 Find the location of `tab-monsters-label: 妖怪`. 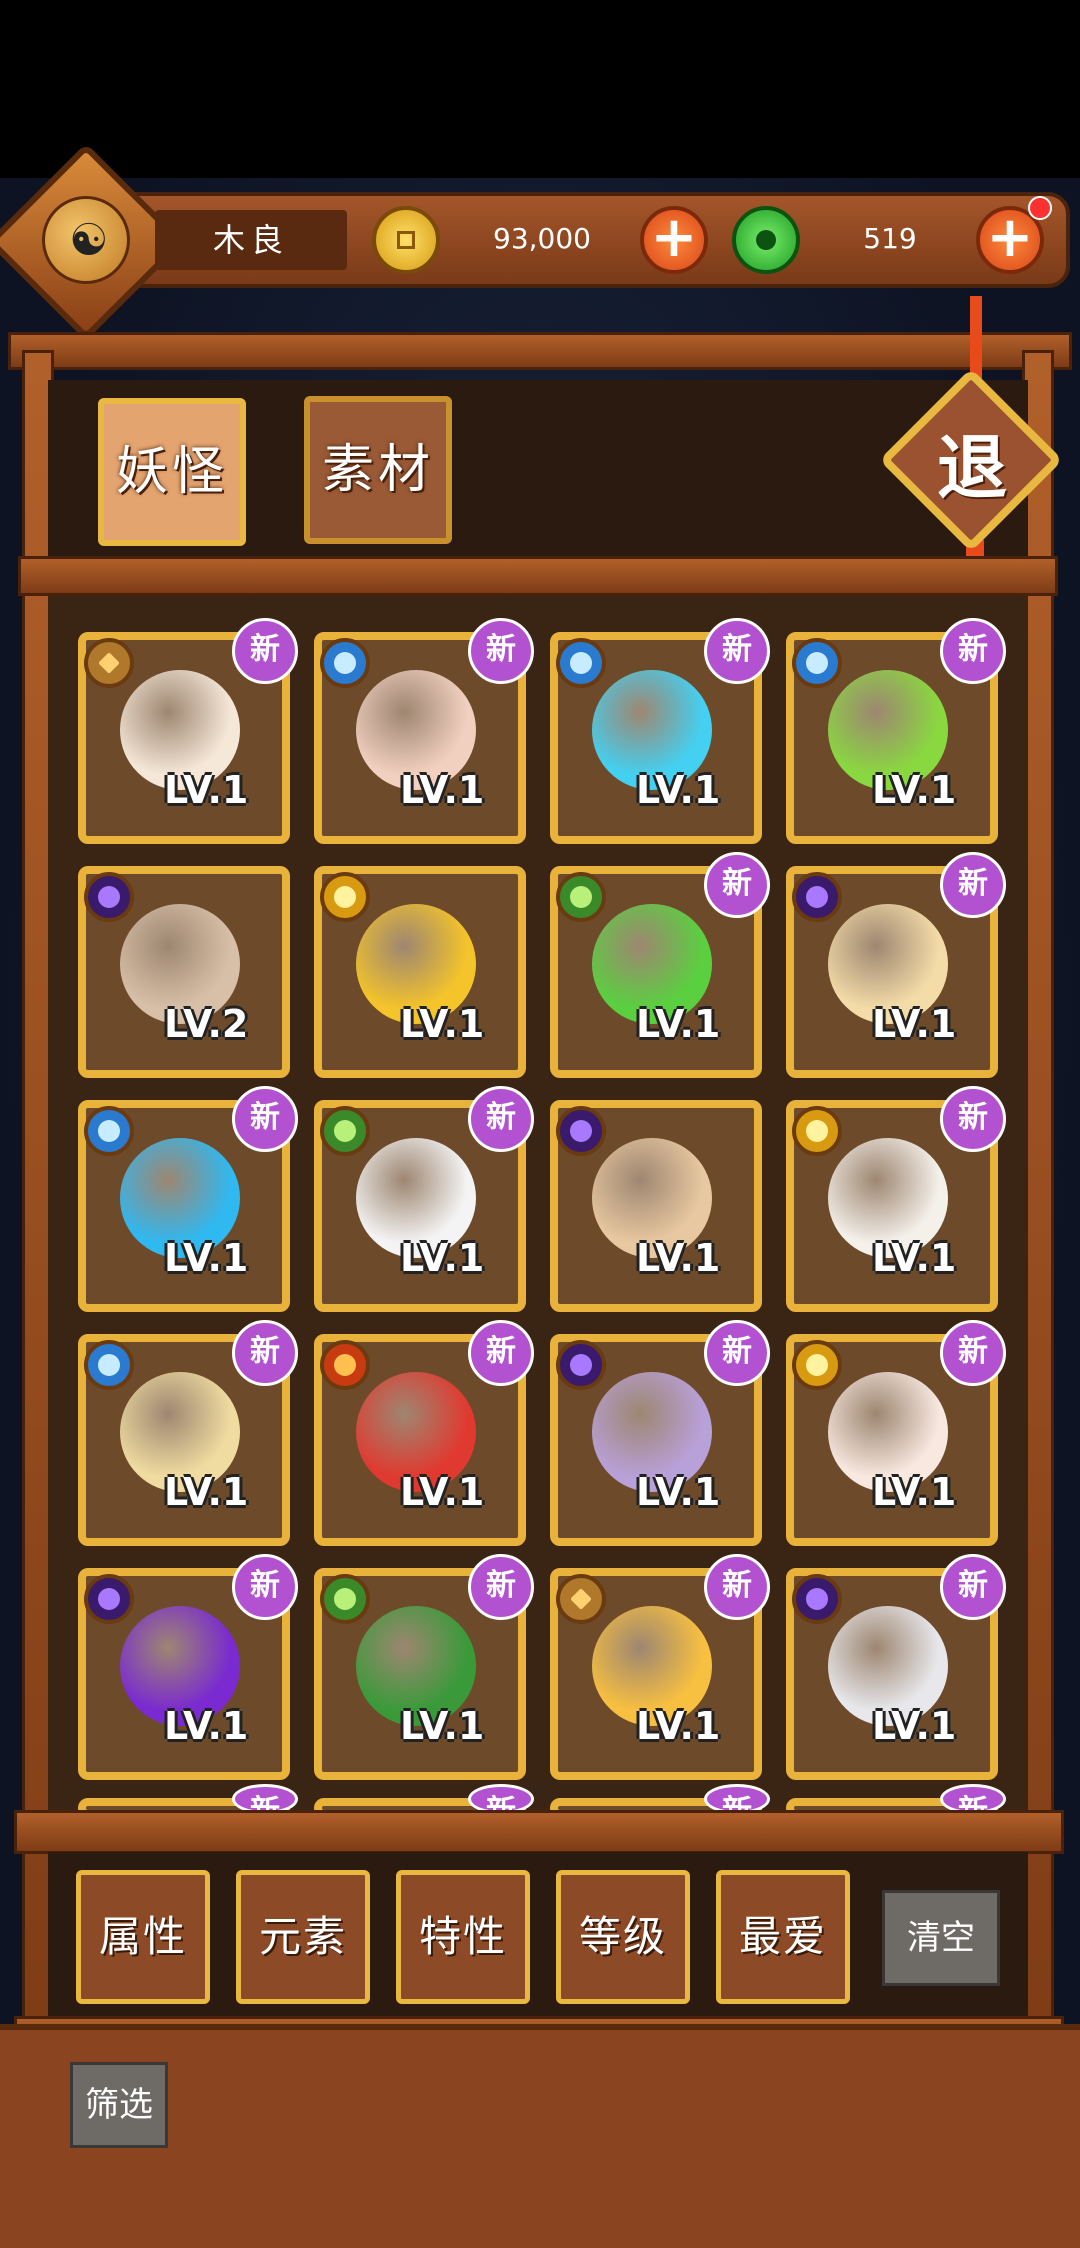

tab-monsters-label: 妖怪 is located at coordinates (171, 472).